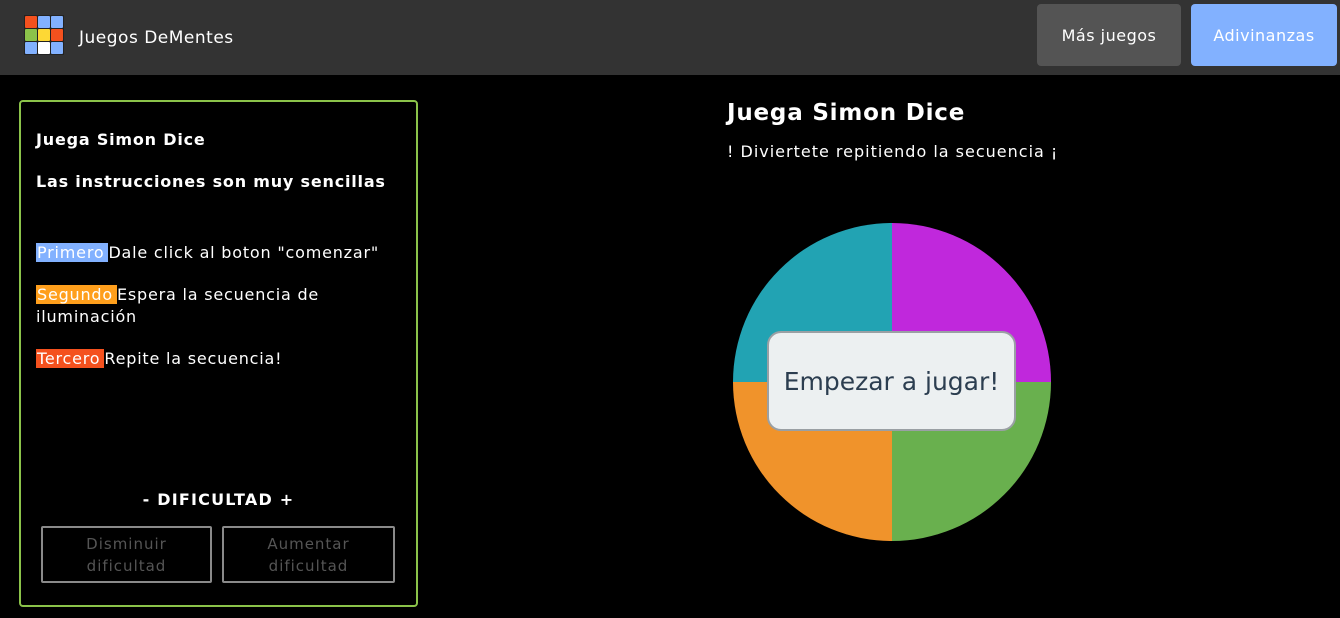 The image size is (1340, 618). Describe the element at coordinates (1109, 35) in the screenshot. I see `more-games-button: Más juegos` at that location.